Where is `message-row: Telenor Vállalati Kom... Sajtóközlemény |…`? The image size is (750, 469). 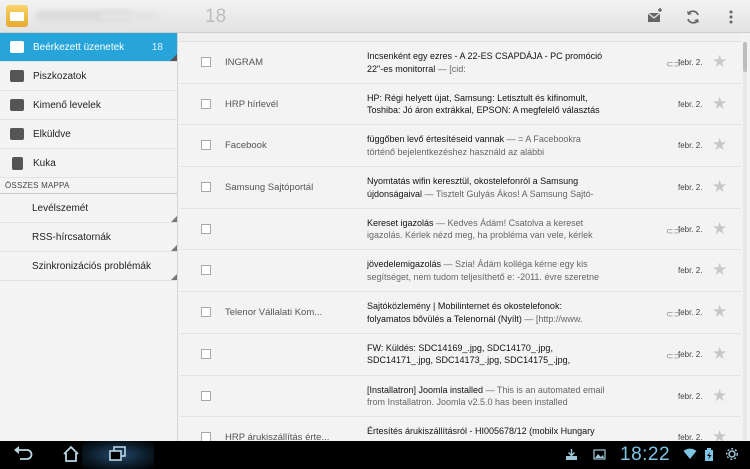 message-row: Telenor Vállalati Kom... Sajtóközlemény |… is located at coordinates (460, 313).